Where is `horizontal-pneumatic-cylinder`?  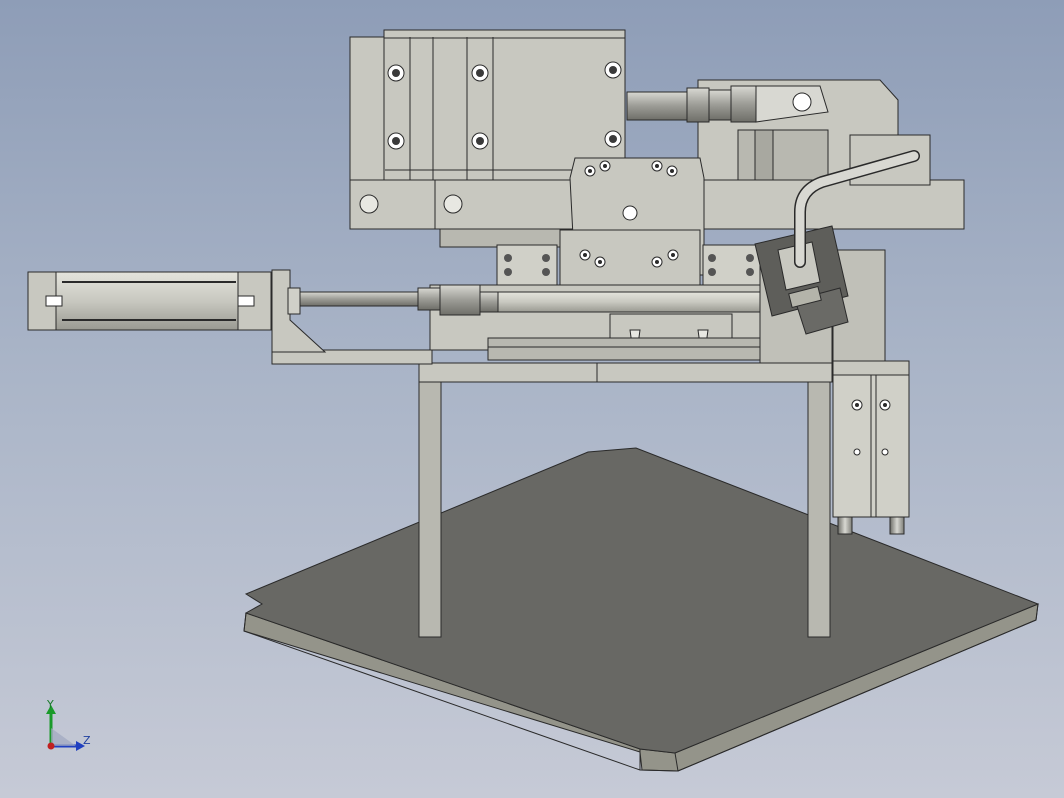
horizontal-pneumatic-cylinder is located at coordinates (263, 301).